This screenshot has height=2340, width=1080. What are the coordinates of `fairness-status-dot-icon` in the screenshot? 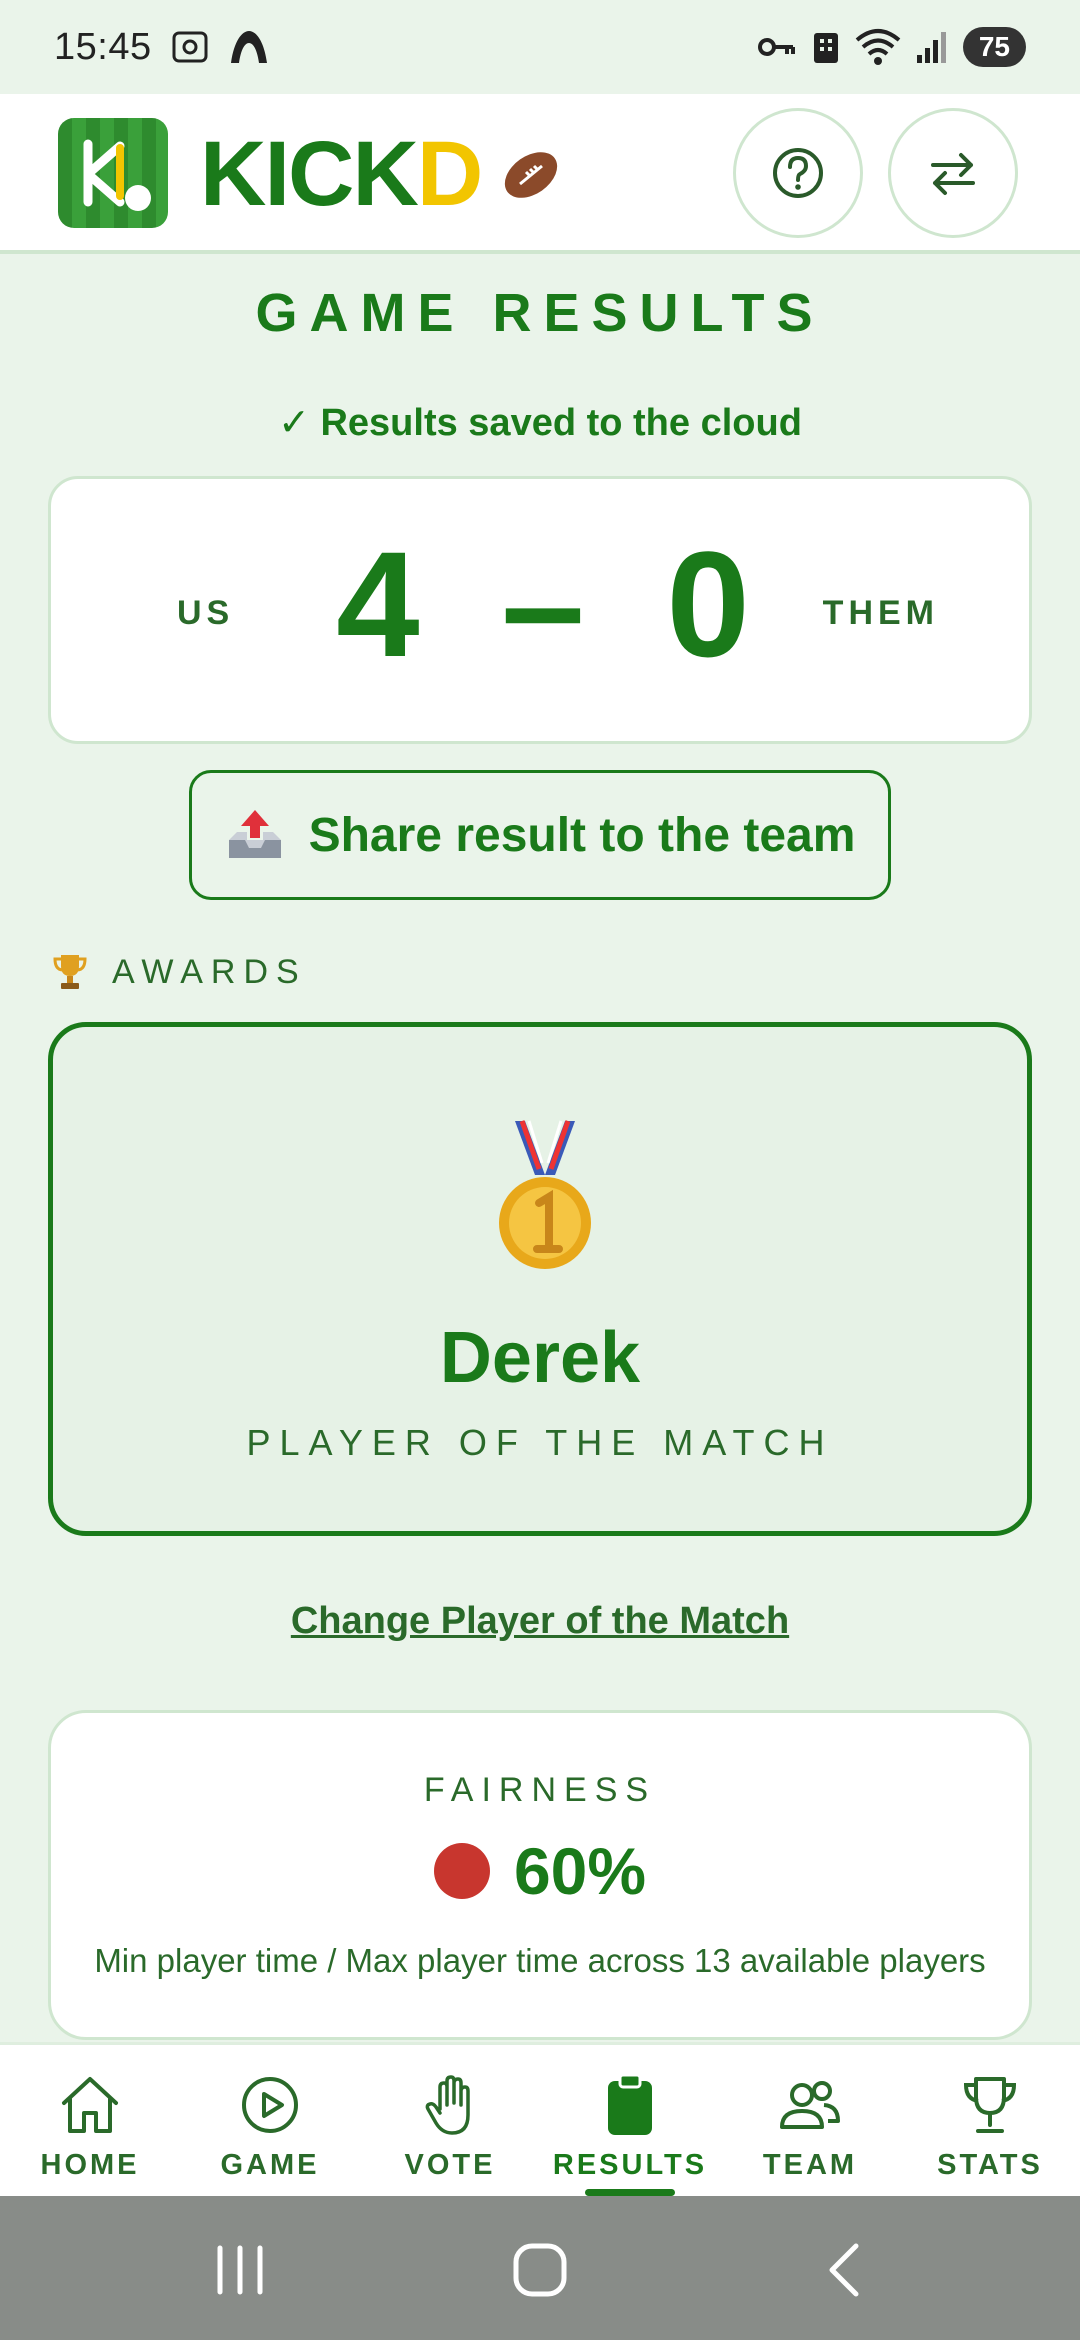 It's located at (461, 1871).